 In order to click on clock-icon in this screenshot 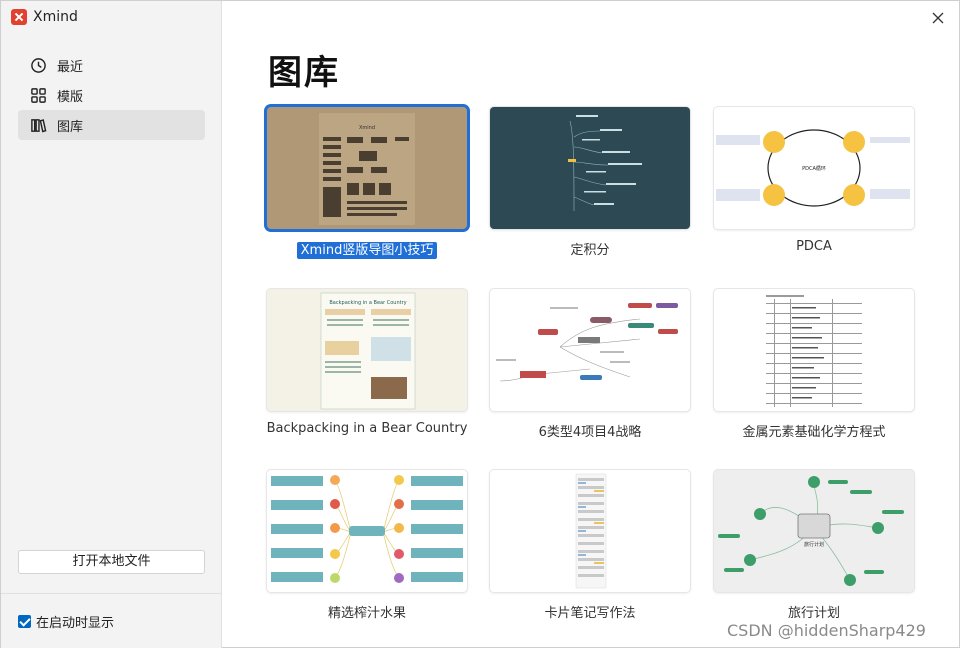, I will do `click(38, 65)`.